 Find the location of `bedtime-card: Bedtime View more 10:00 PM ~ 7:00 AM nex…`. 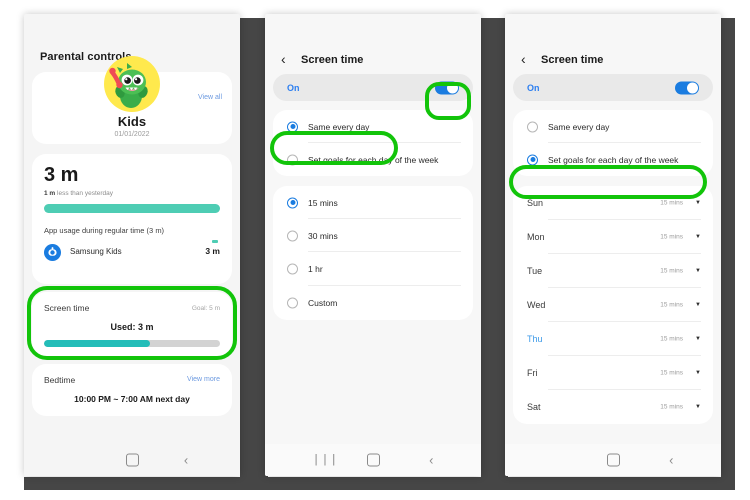

bedtime-card: Bedtime View more 10:00 PM ~ 7:00 AM nex… is located at coordinates (132, 390).